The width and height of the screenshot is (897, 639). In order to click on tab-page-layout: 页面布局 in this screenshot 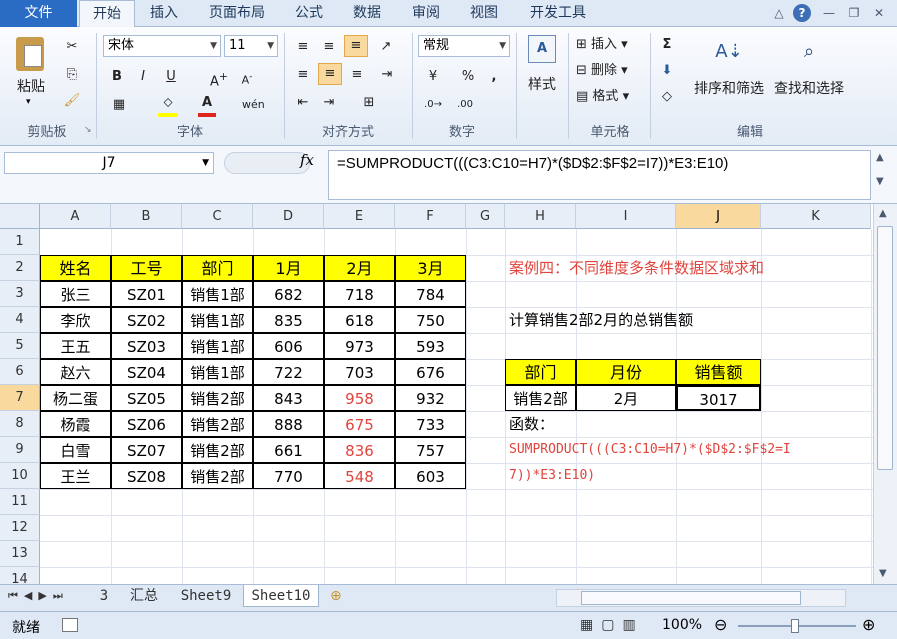, I will do `click(237, 13)`.